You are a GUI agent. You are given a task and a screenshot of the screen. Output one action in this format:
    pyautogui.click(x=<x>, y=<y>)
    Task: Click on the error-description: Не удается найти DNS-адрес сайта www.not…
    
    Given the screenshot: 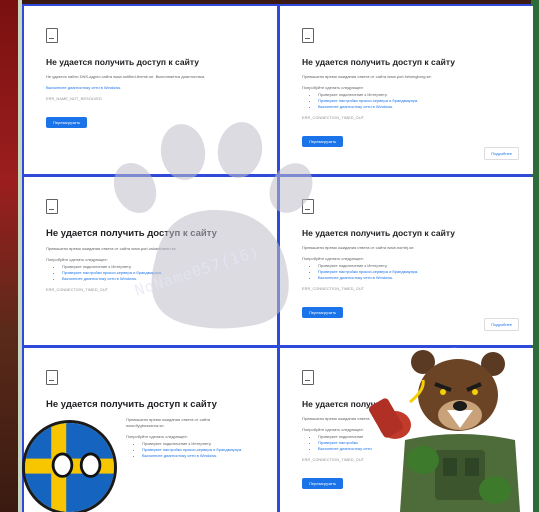 What is the action you would take?
    pyautogui.click(x=126, y=76)
    